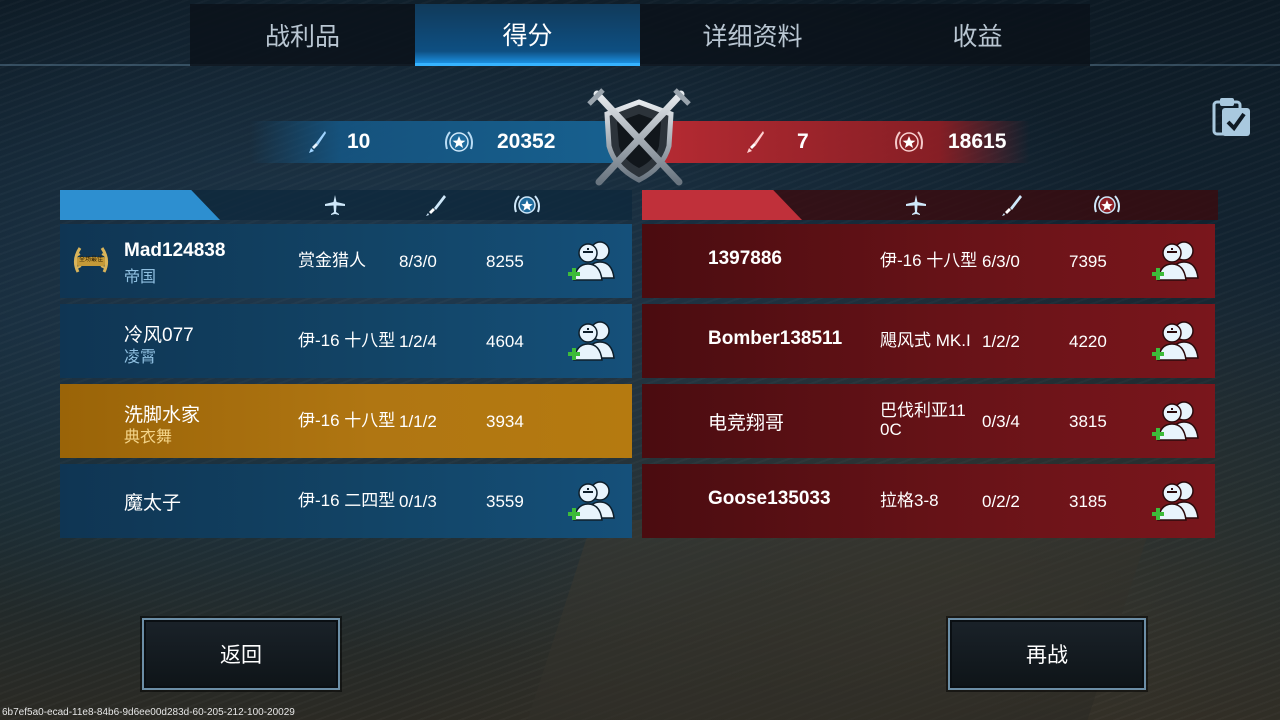 This screenshot has height=720, width=1280. Describe the element at coordinates (505, 261) in the screenshot. I see `player-score: 8255` at that location.